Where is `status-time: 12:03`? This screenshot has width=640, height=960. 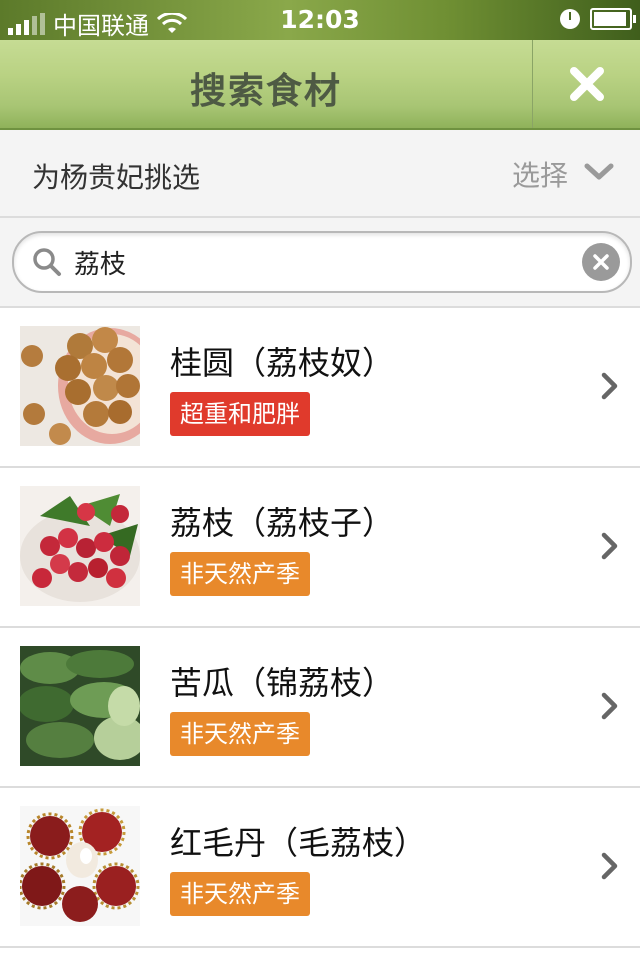
status-time: 12:03 is located at coordinates (320, 19).